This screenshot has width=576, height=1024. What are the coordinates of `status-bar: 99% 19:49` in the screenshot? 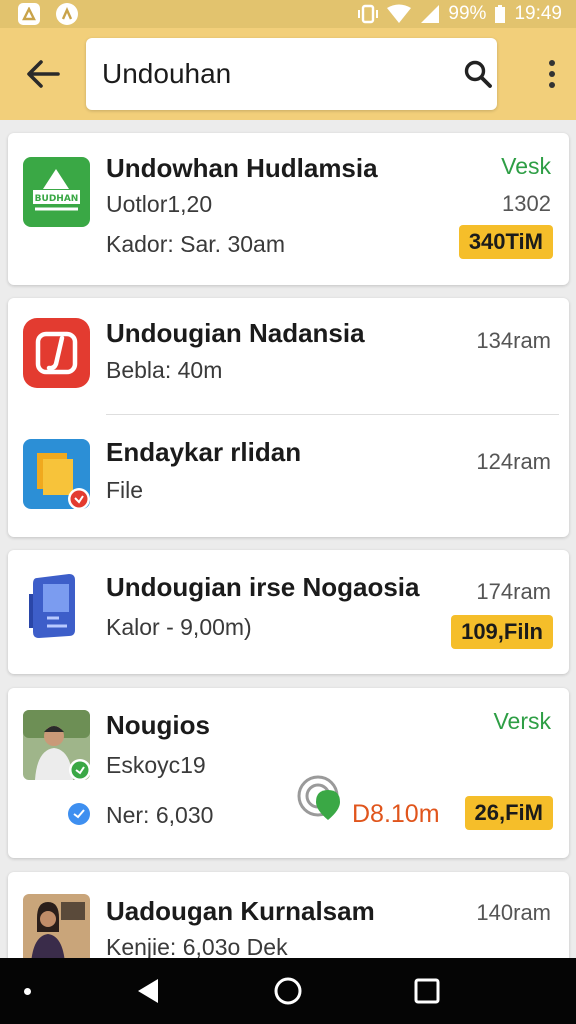 It's located at (288, 14).